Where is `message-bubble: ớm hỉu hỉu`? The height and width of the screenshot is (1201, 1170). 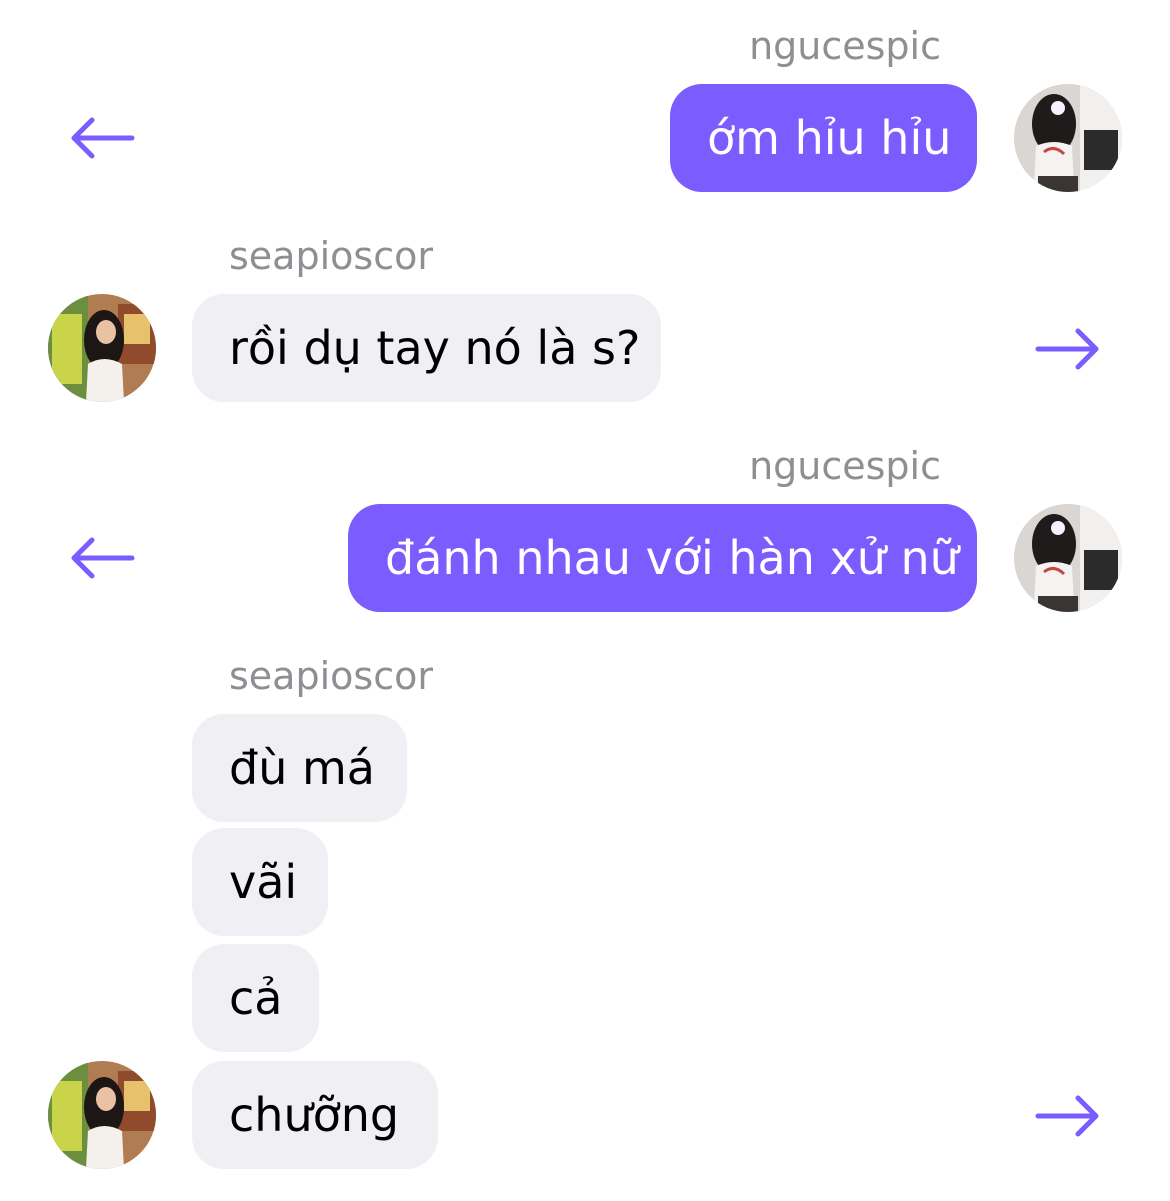
message-bubble: ớm hỉu hỉu is located at coordinates (823, 138).